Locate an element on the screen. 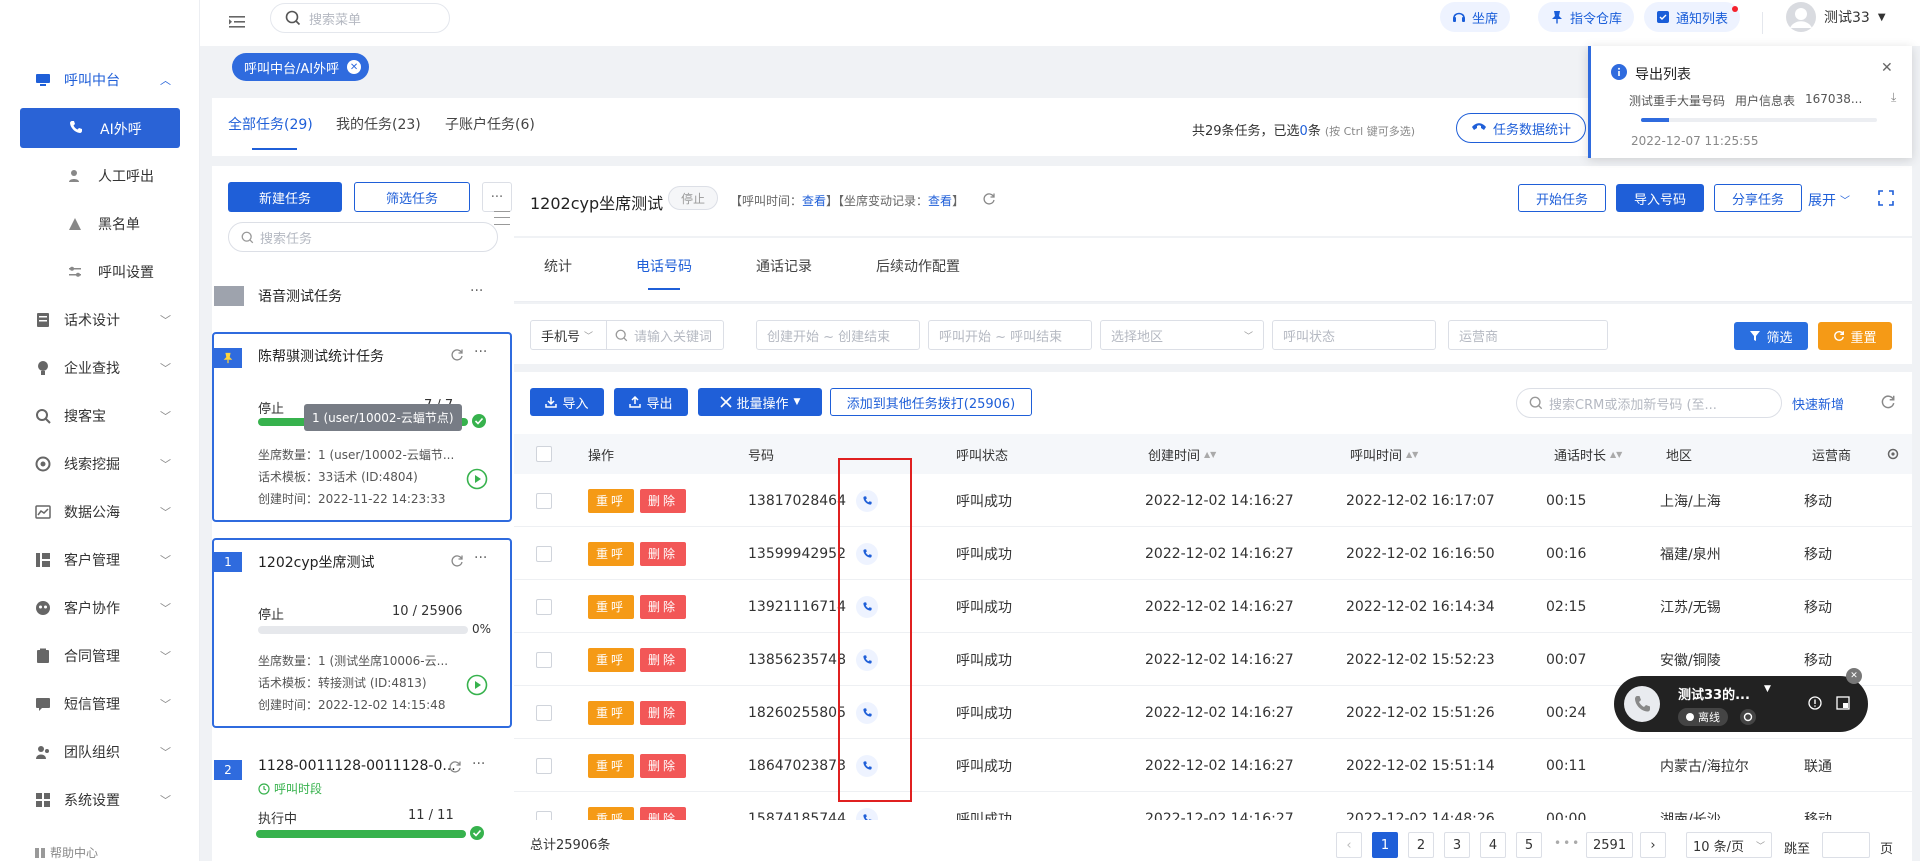 The width and height of the screenshot is (1920, 861). view-call-time-link: 查看 is located at coordinates (814, 200).